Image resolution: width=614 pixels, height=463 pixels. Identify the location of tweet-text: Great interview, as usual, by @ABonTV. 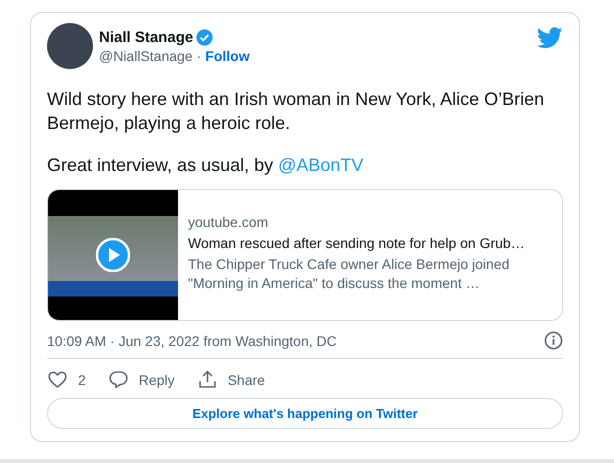
(205, 165).